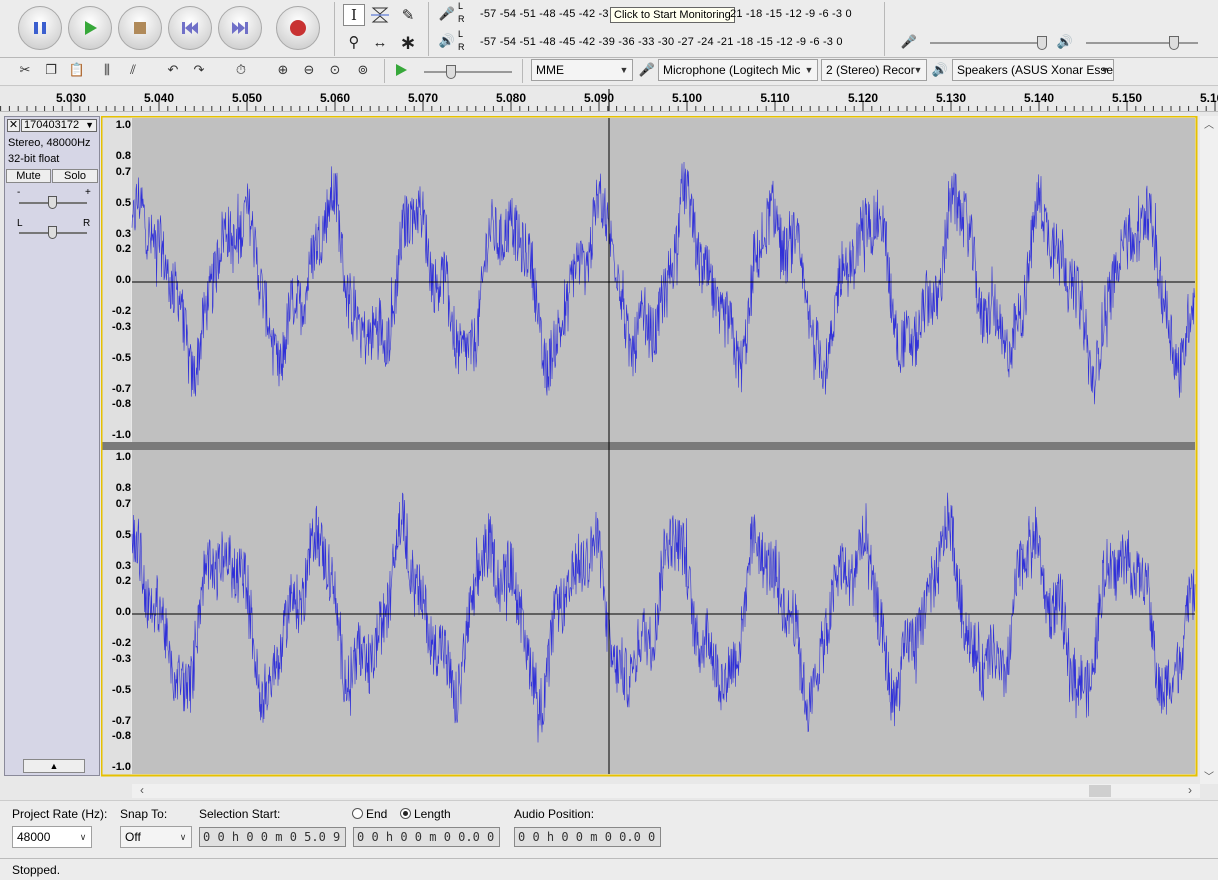 This screenshot has height=880, width=1218. What do you see at coordinates (587, 837) in the screenshot?
I see `audio-position-field: 0 0 h 0 0 m 0 0.0 0 0 s` at bounding box center [587, 837].